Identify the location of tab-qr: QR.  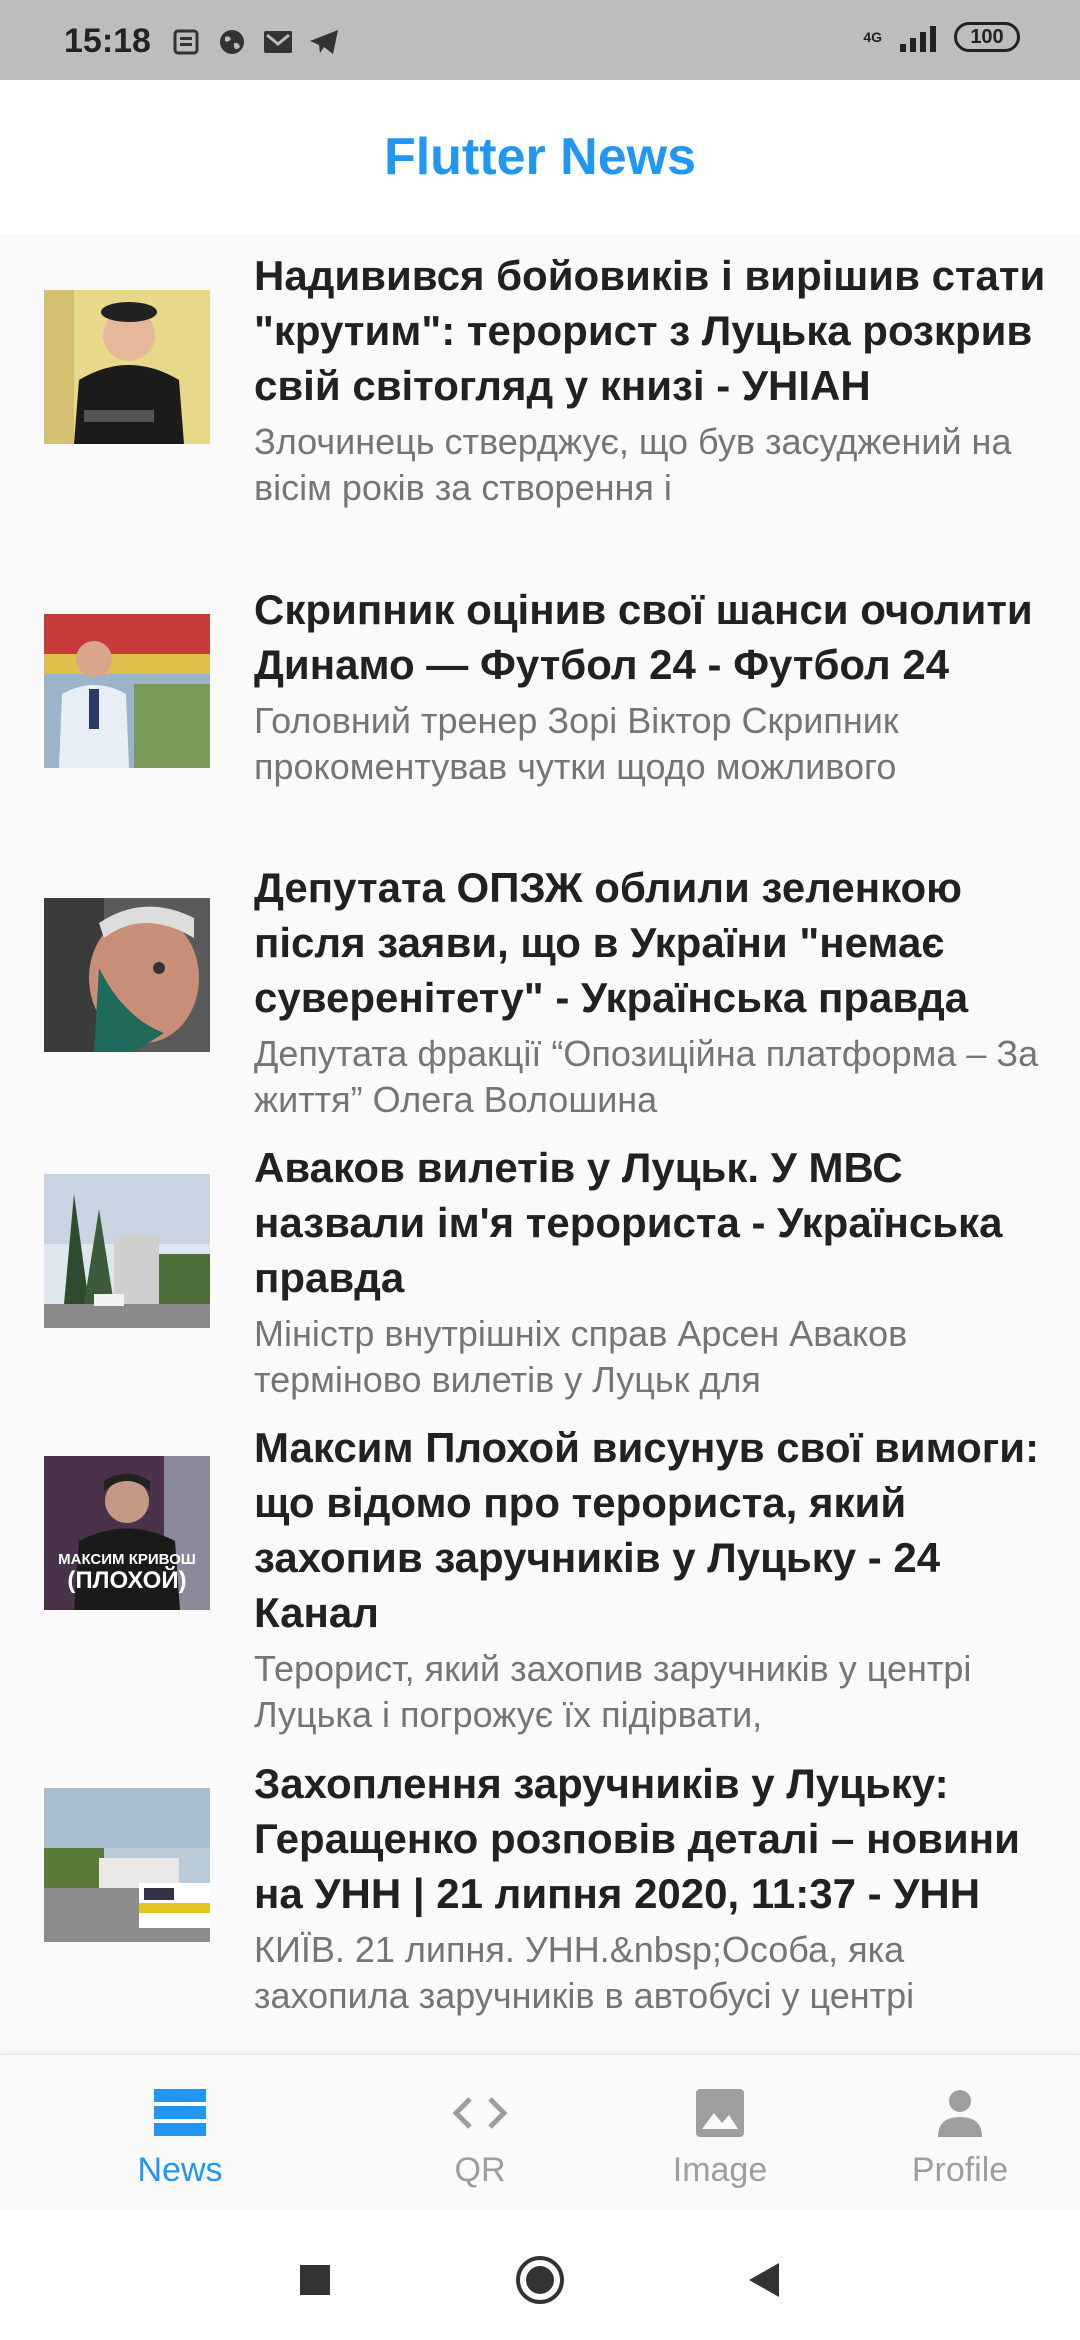
(480, 2133).